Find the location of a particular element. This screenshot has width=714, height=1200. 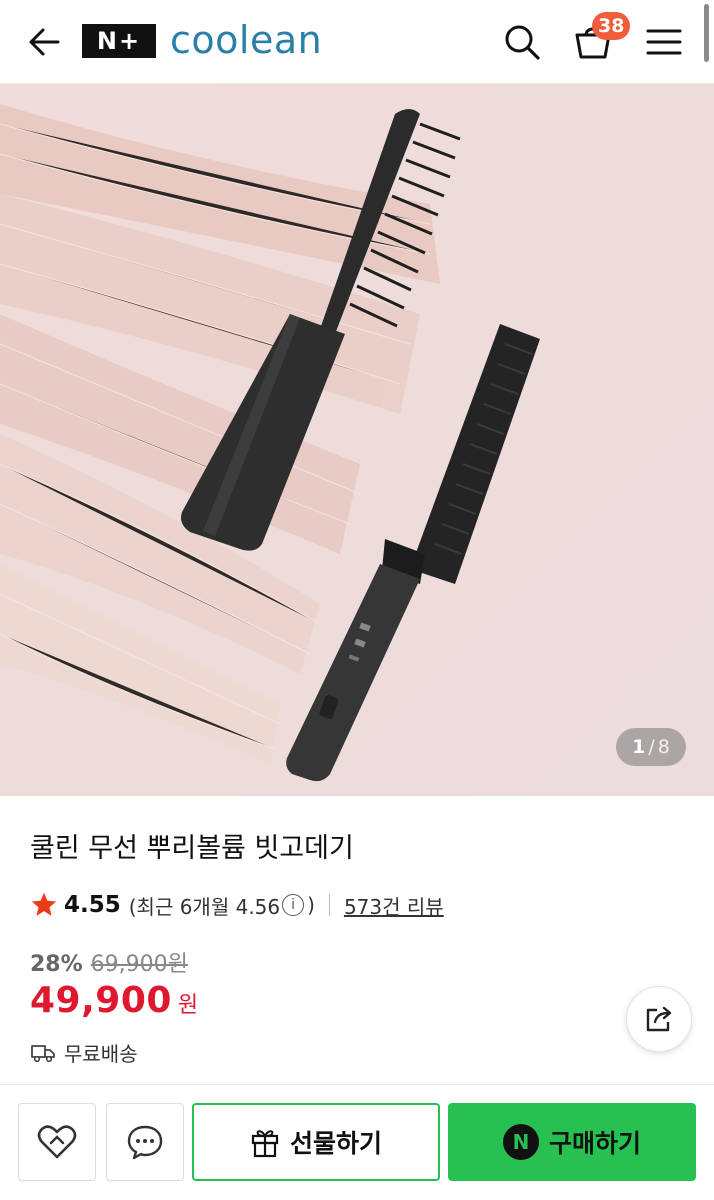

recent-rating-close: ) is located at coordinates (311, 905).